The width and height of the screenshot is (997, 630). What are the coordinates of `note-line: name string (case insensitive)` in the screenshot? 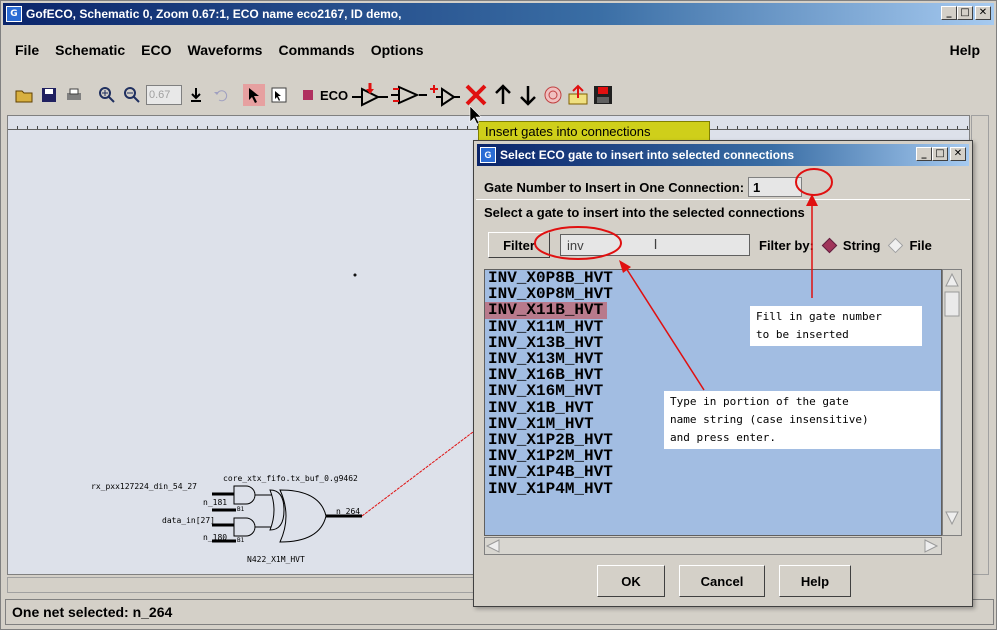 It's located at (769, 419).